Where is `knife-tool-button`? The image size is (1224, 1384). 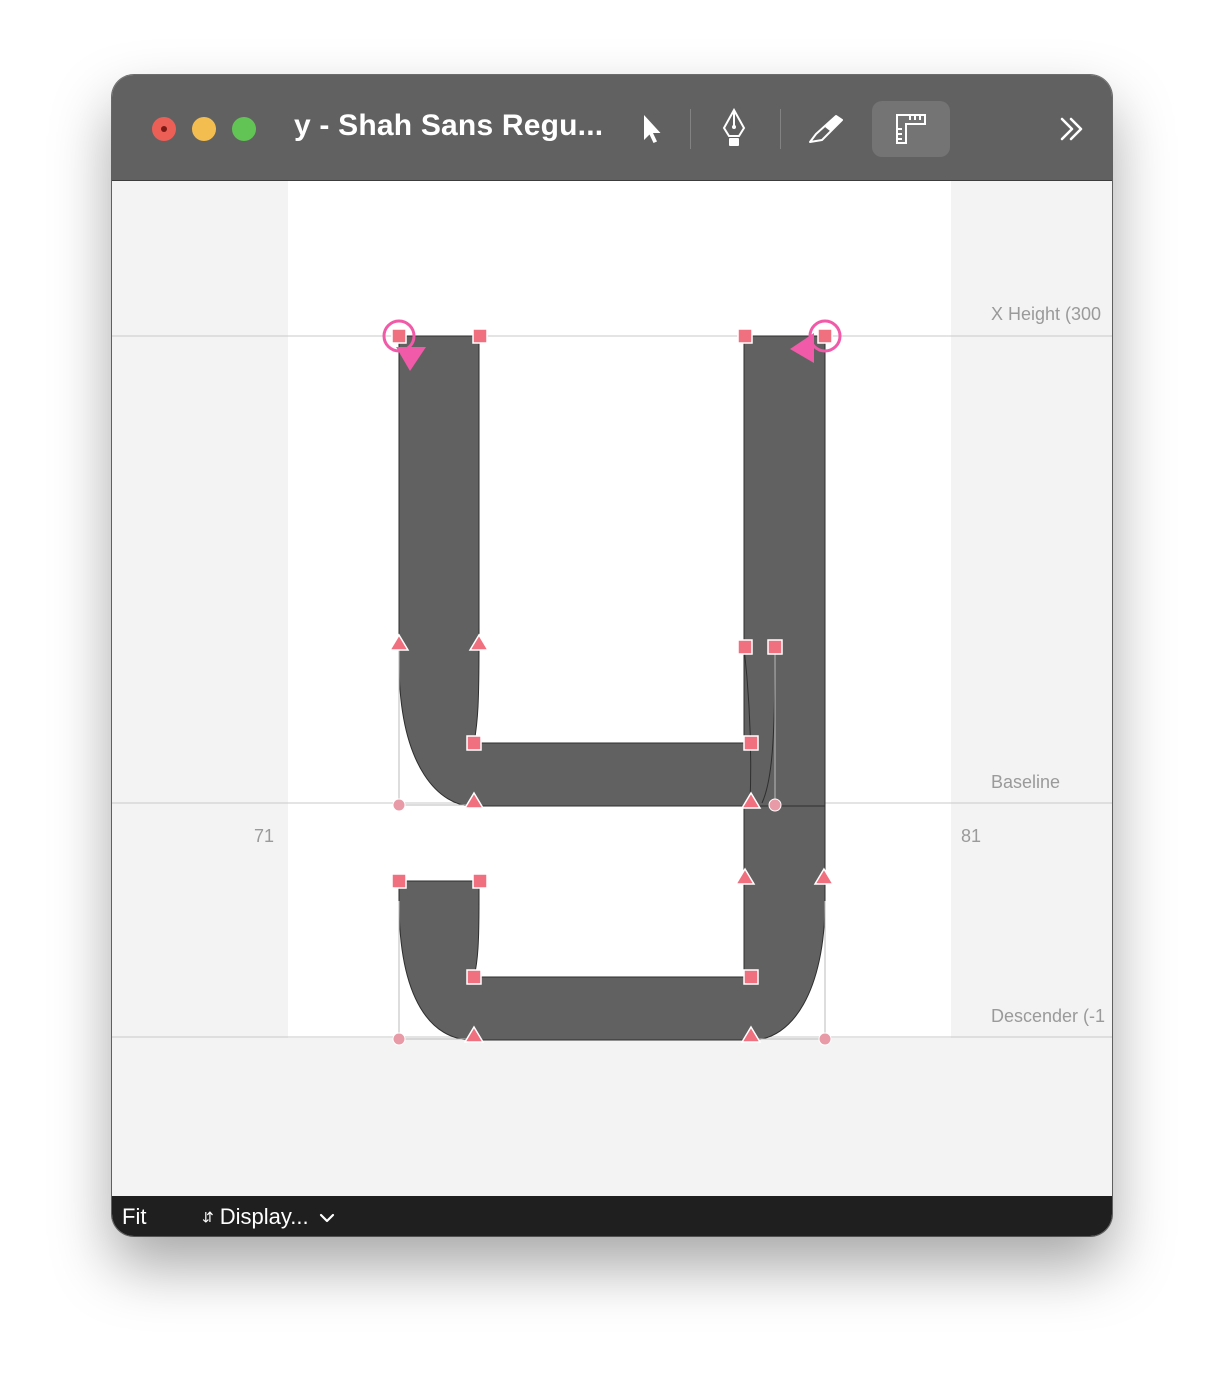
knife-tool-button is located at coordinates (826, 129).